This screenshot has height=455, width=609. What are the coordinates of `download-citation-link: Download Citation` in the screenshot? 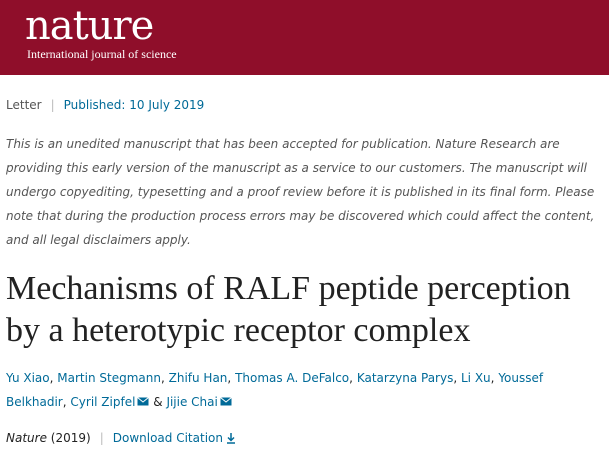 It's located at (174, 438).